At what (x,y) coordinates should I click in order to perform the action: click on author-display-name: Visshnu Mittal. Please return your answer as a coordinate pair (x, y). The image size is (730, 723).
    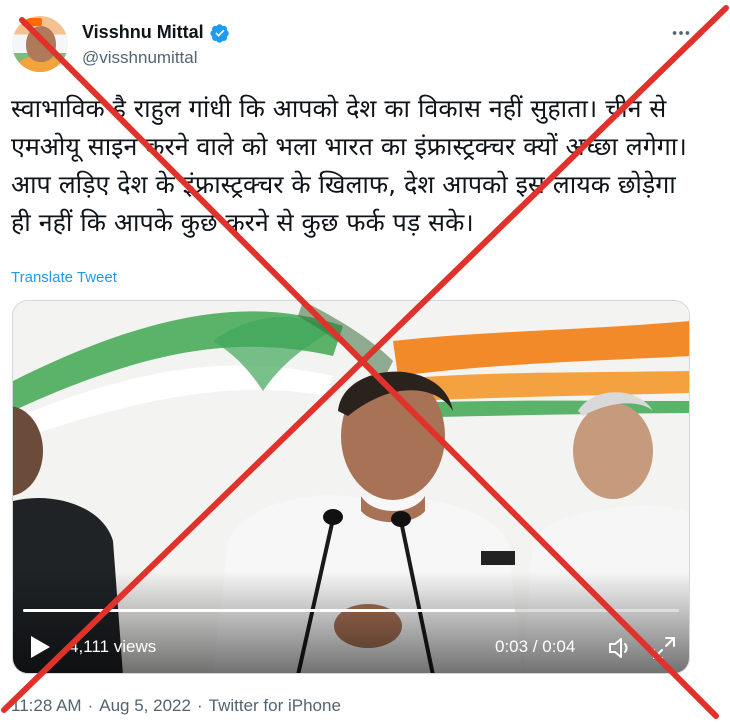
    Looking at the image, I should click on (143, 32).